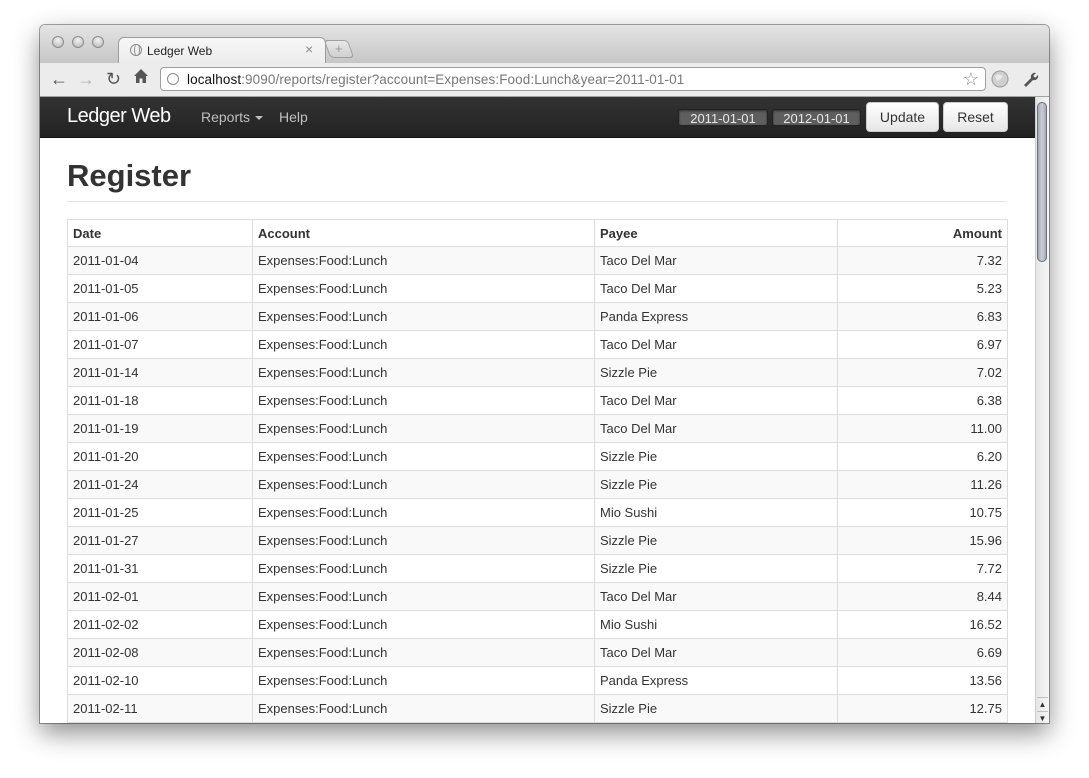 This screenshot has width=1089, height=778. I want to click on column-header-date: Date, so click(160, 233).